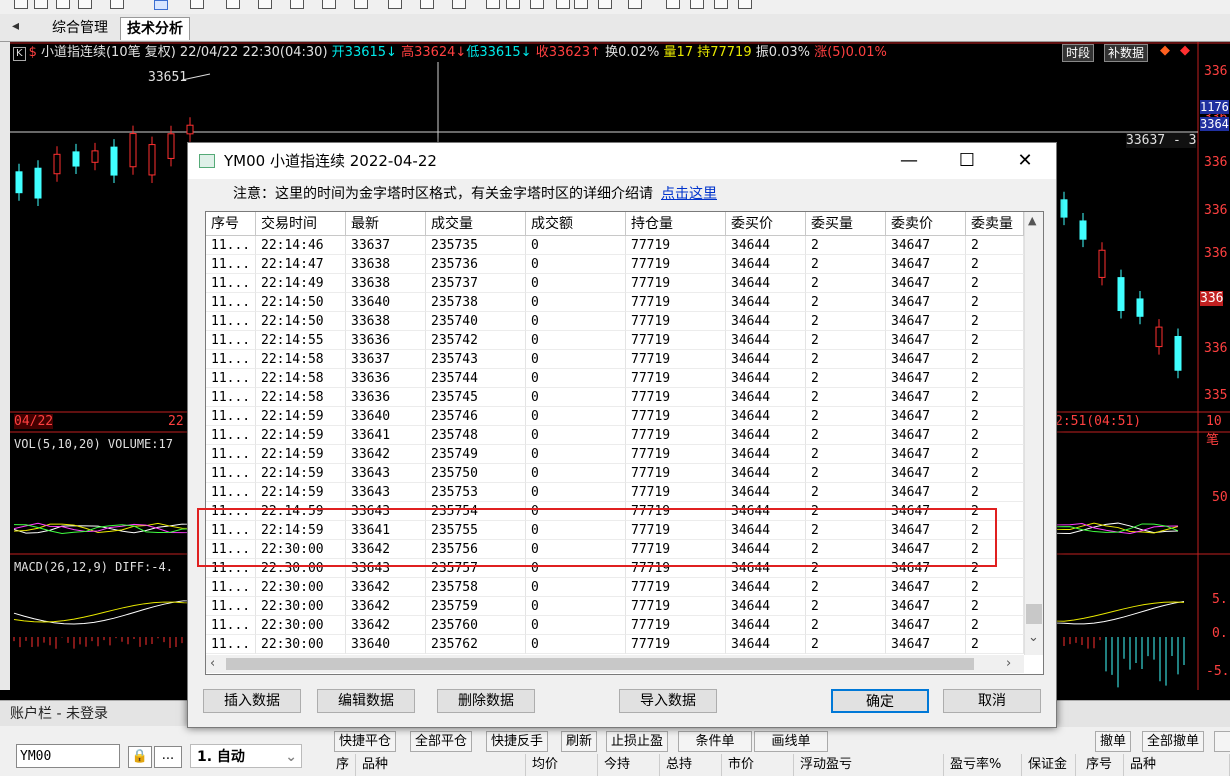  What do you see at coordinates (995, 224) in the screenshot?
I see `header-col-ask-size: 委卖量` at bounding box center [995, 224].